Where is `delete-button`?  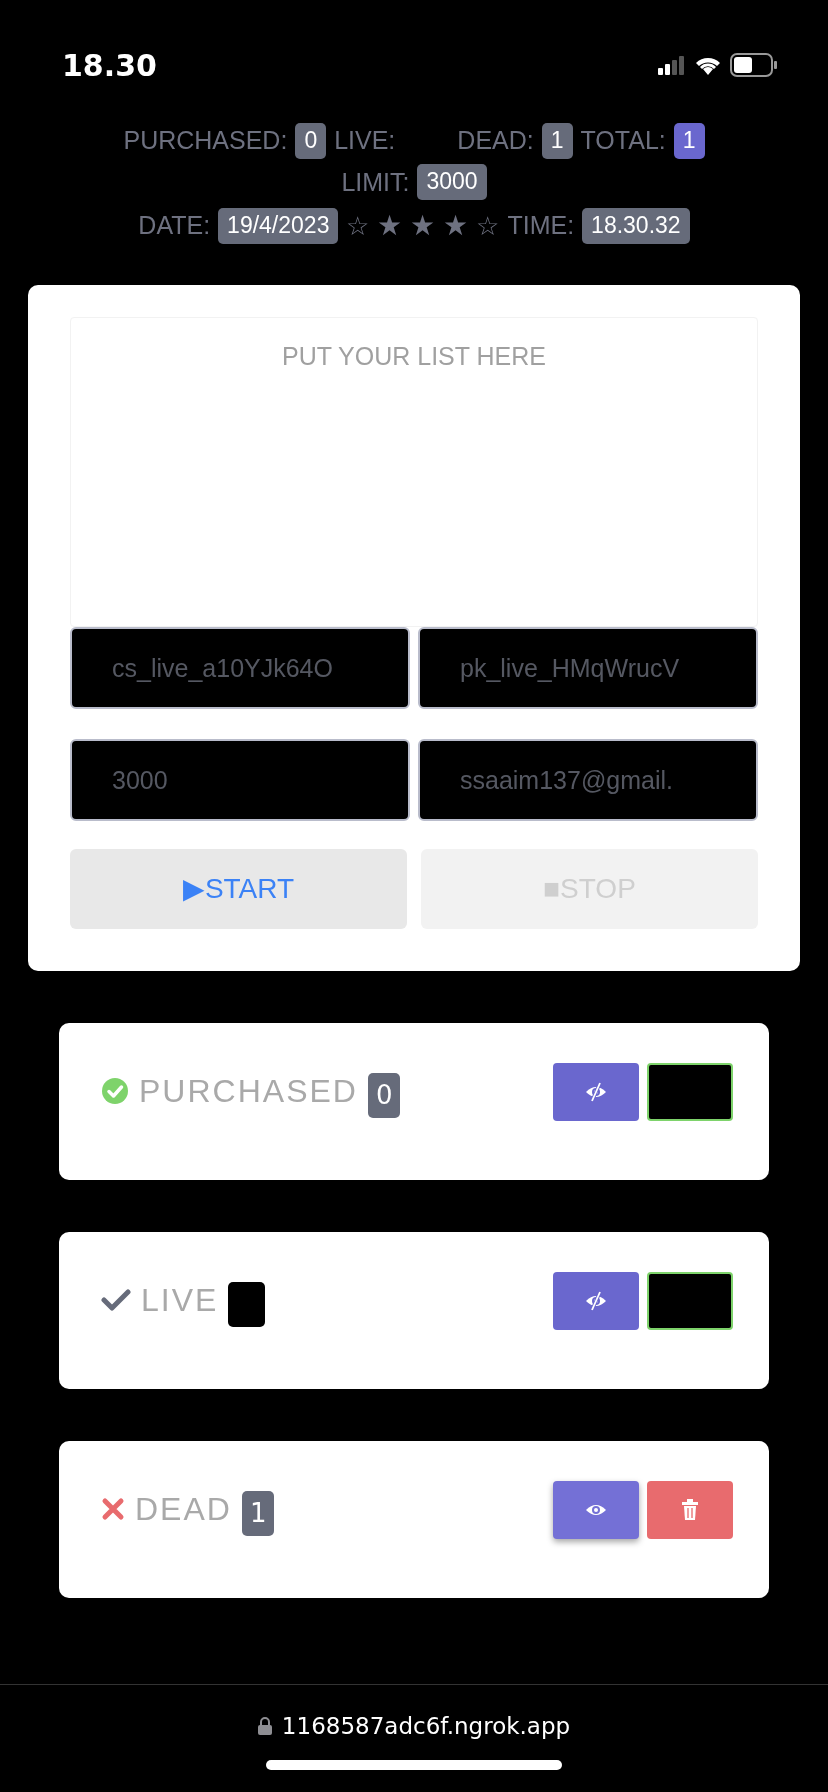 delete-button is located at coordinates (690, 1510).